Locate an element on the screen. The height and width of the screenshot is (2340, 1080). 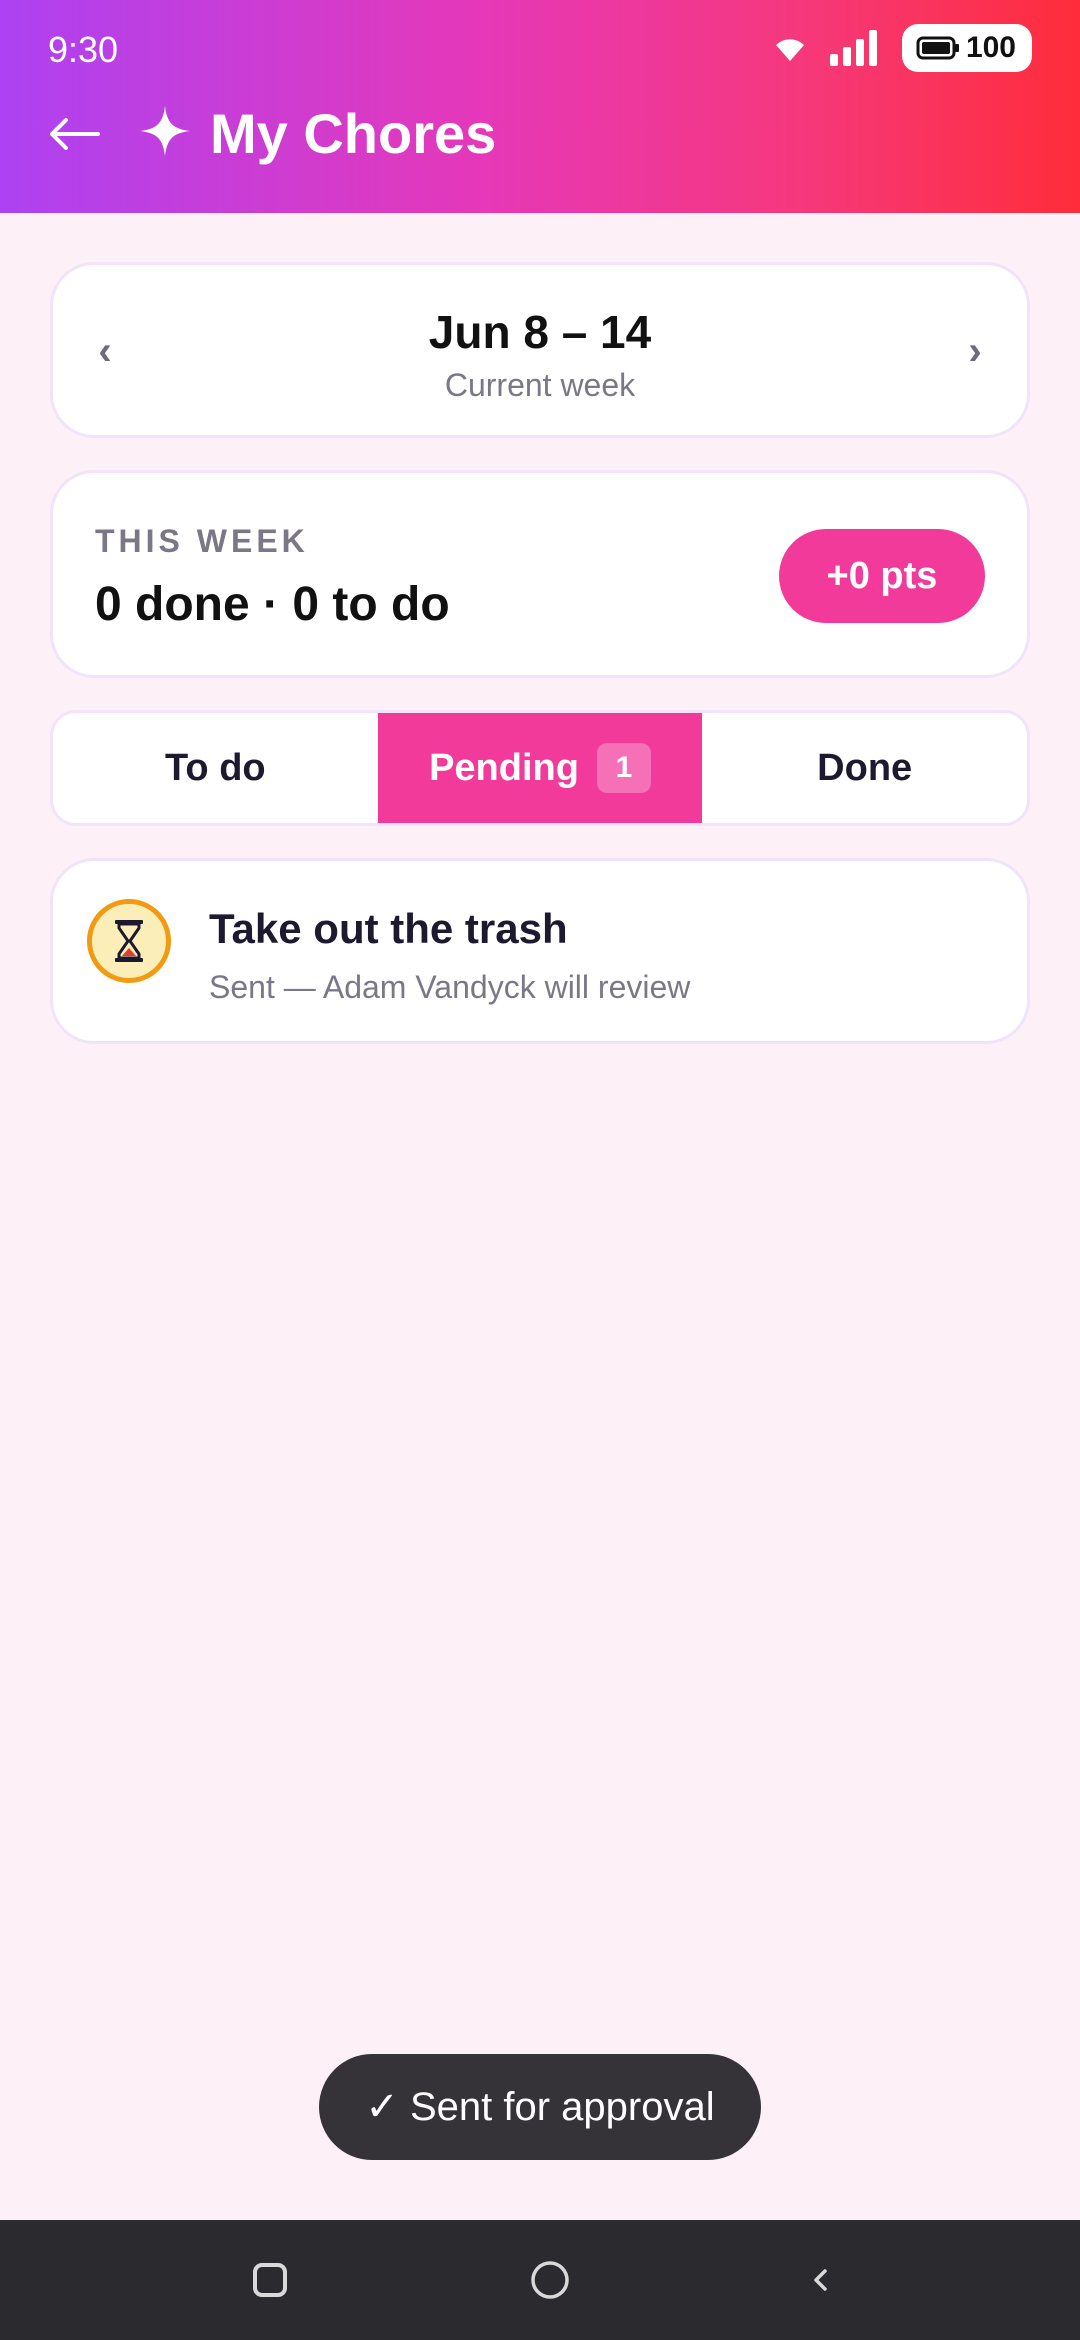
back-button is located at coordinates (74, 134).